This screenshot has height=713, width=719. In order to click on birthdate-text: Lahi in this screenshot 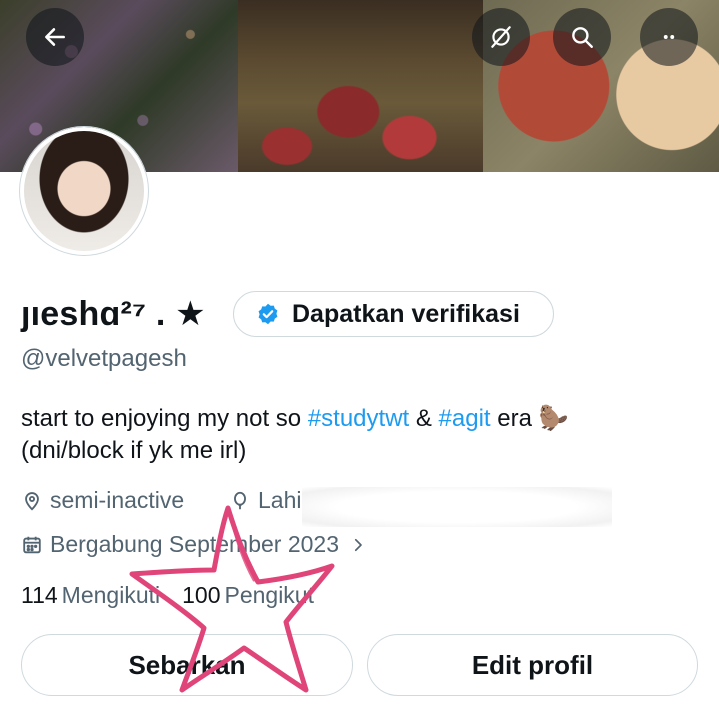, I will do `click(280, 500)`.